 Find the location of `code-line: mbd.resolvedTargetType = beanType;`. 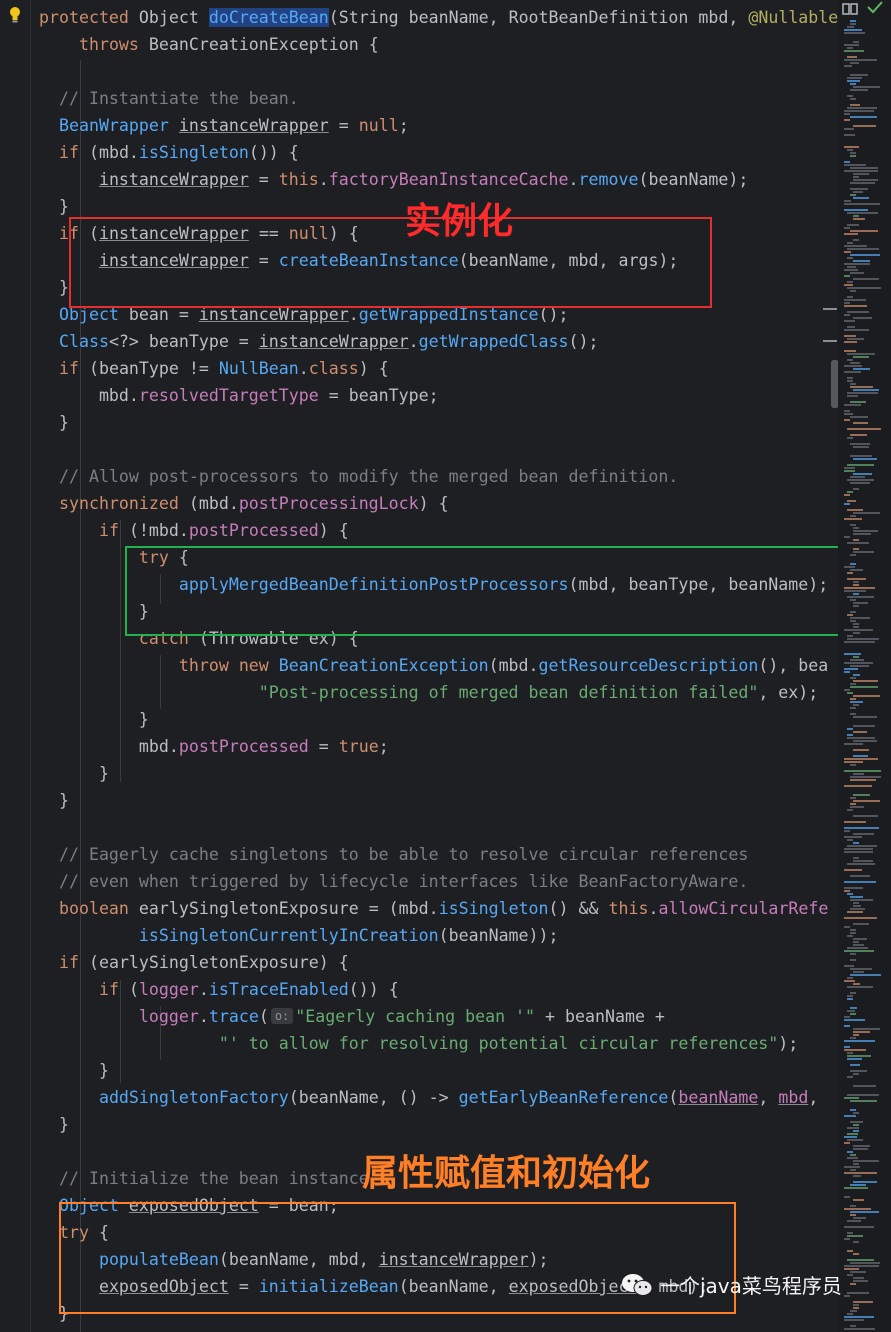

code-line: mbd.resolvedTargetType = beanType; is located at coordinates (239, 395).